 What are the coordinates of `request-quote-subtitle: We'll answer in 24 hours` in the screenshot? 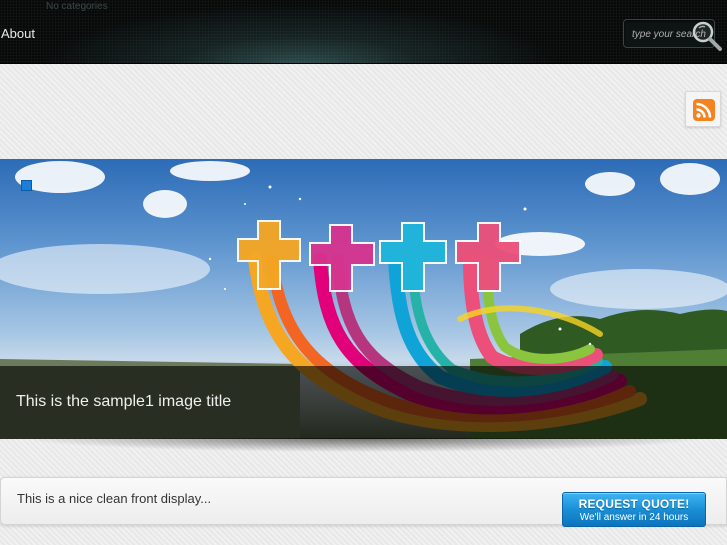 It's located at (634, 517).